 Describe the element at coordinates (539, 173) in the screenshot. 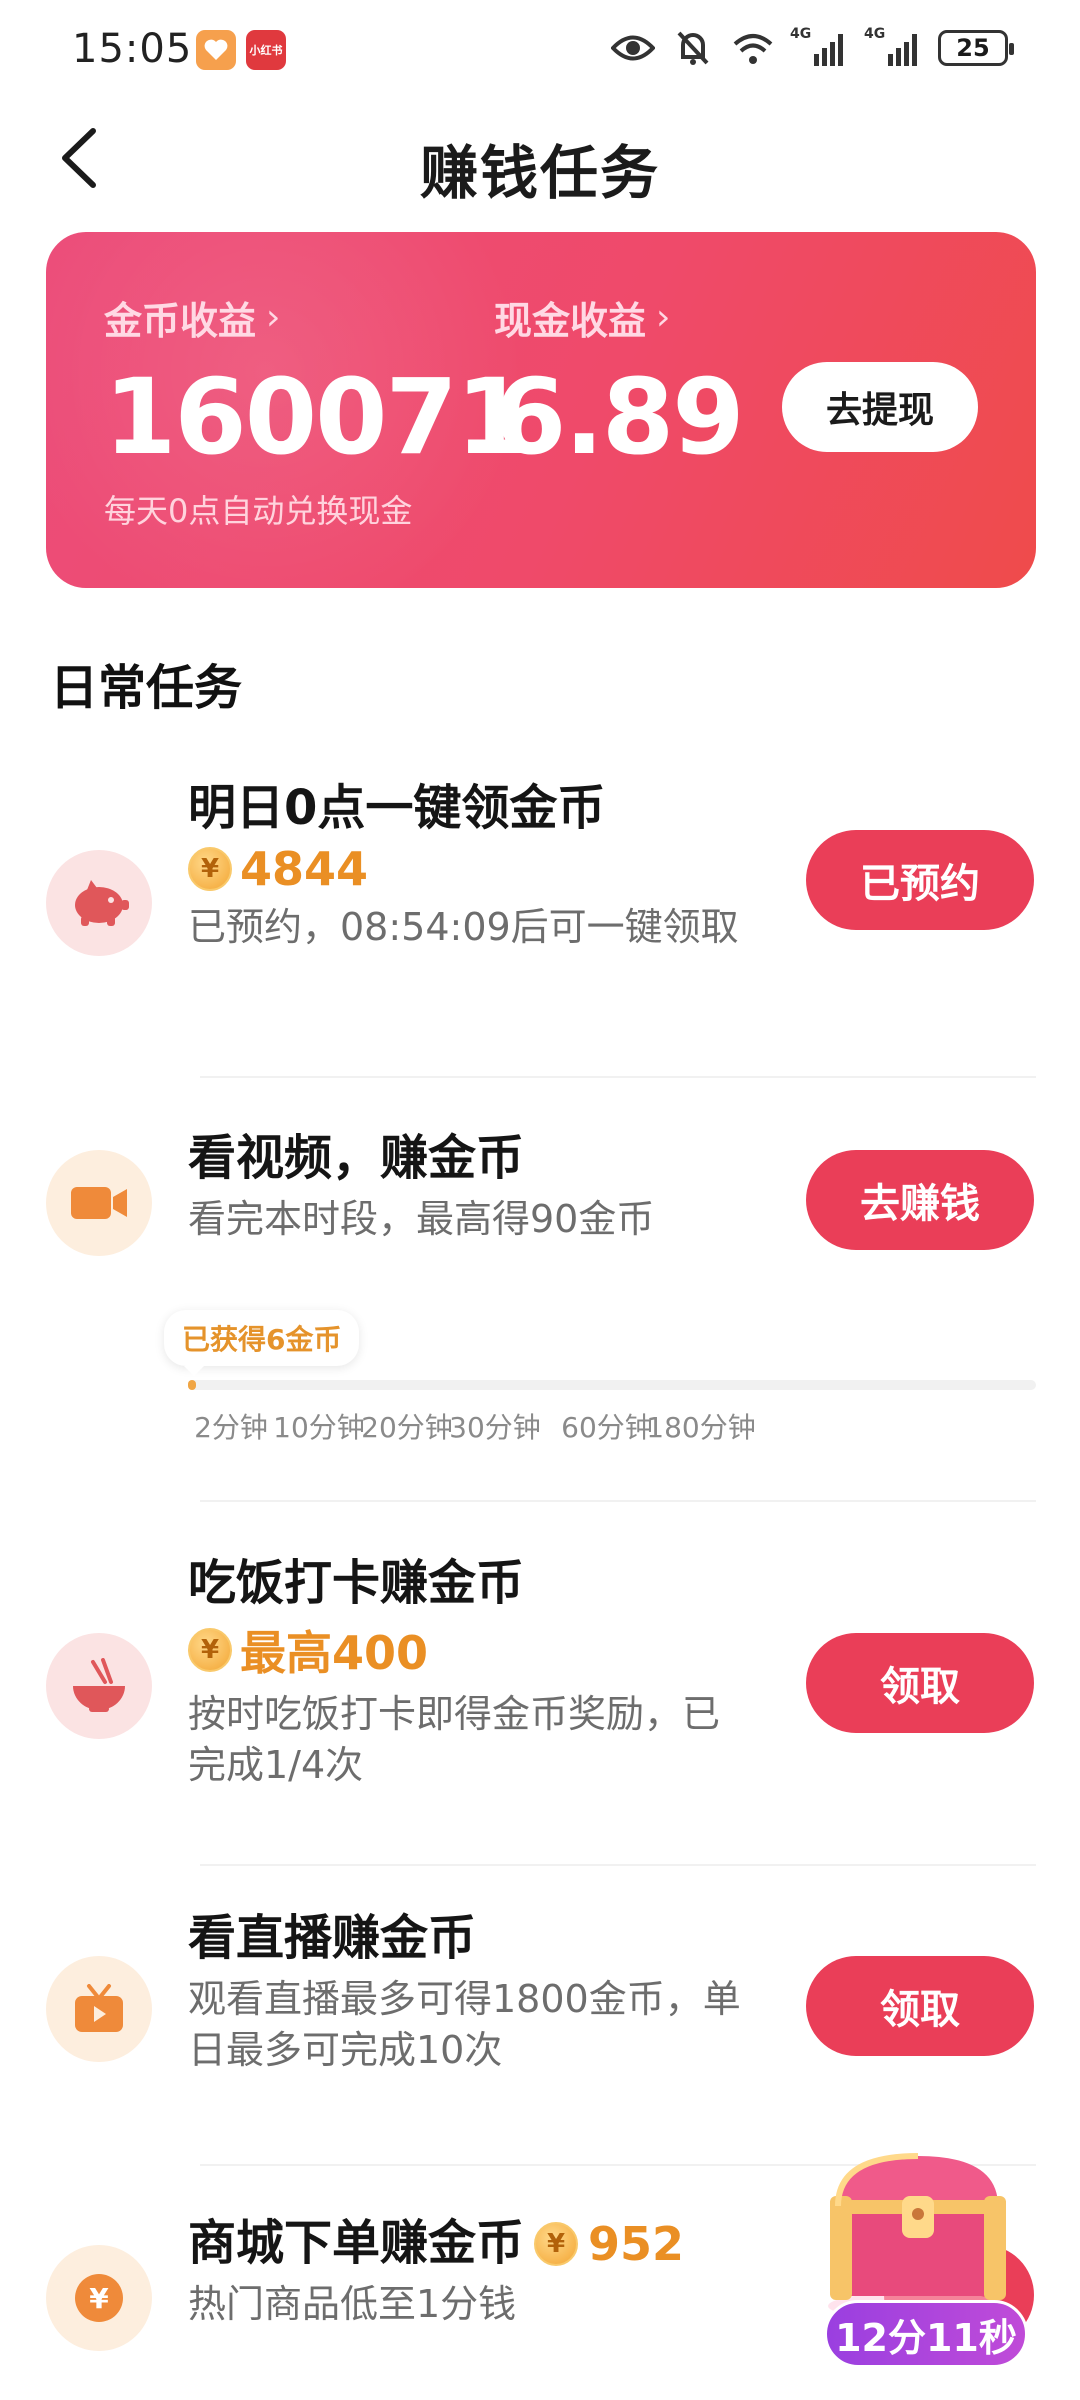

I see `page-title: 赚钱任务` at that location.